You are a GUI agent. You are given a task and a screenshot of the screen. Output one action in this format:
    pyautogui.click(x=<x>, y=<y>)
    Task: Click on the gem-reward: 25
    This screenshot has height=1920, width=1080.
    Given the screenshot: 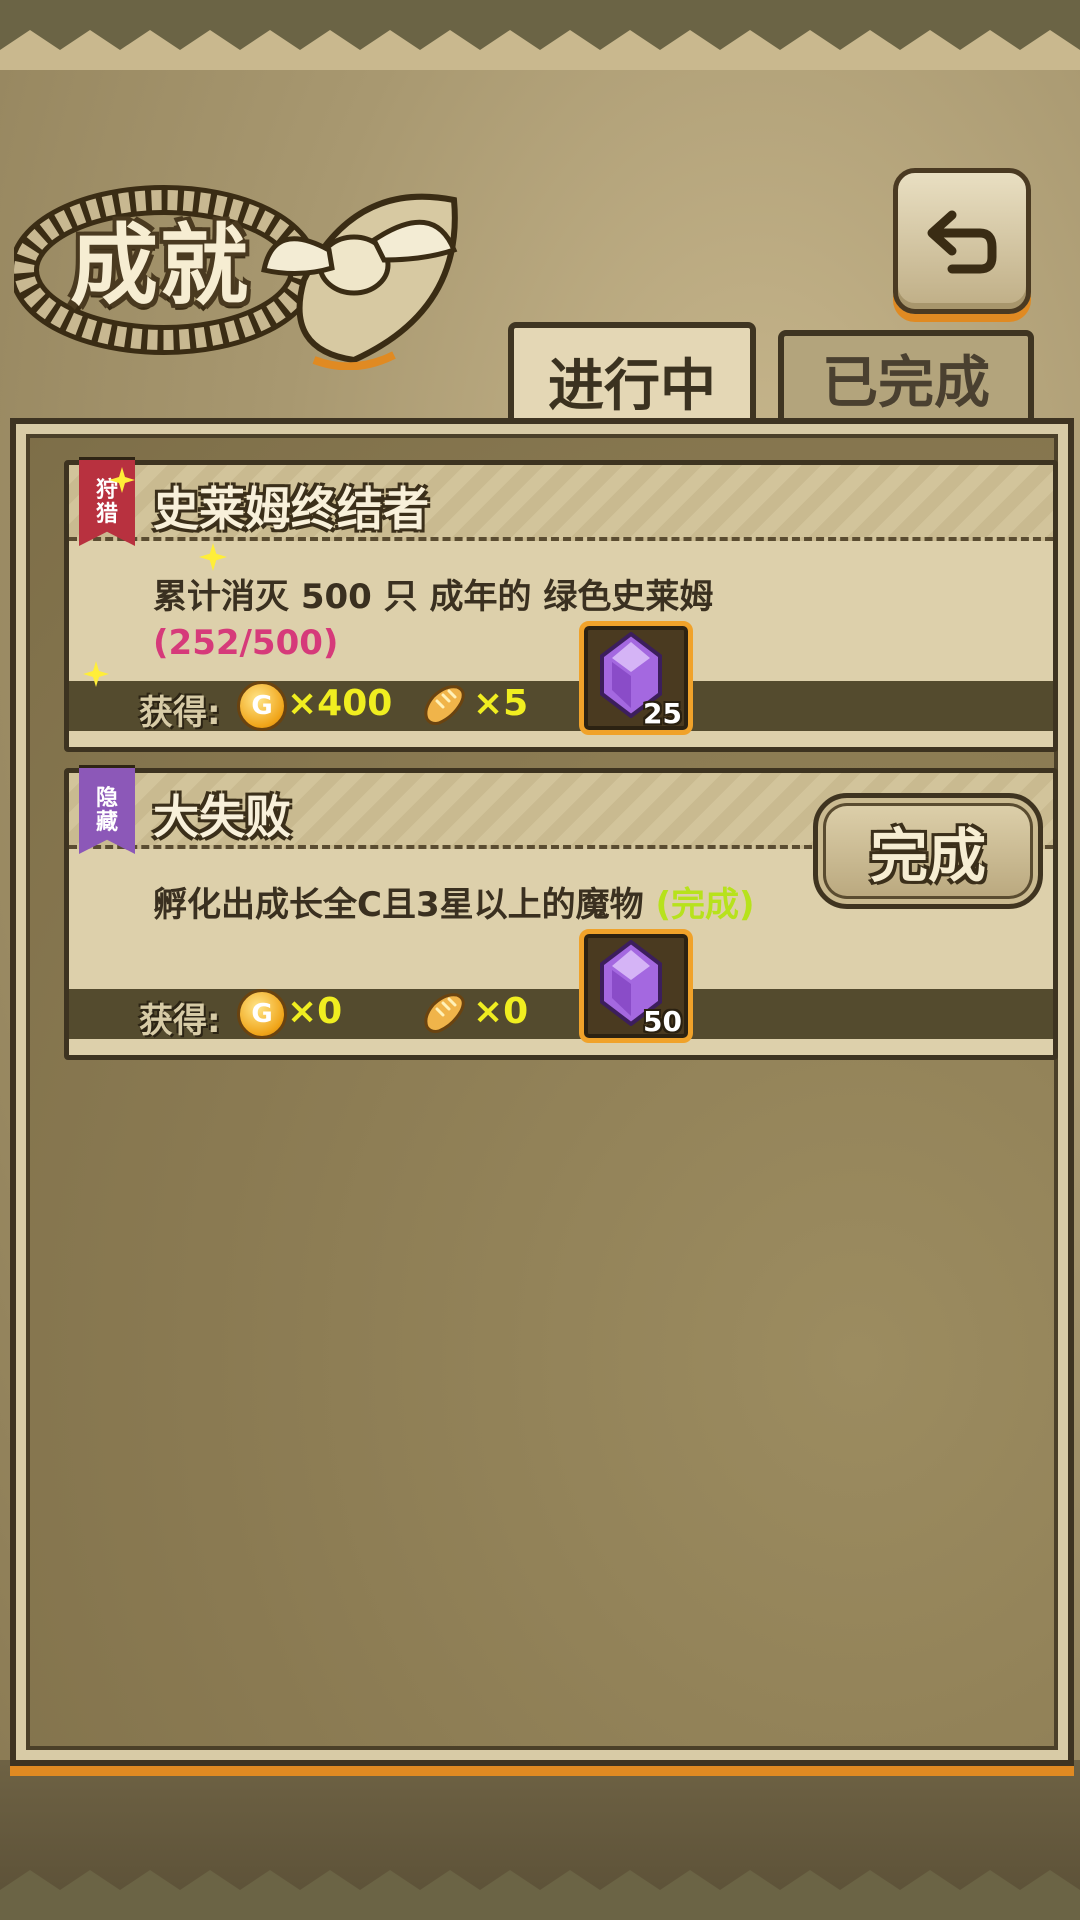 What is the action you would take?
    pyautogui.click(x=636, y=678)
    